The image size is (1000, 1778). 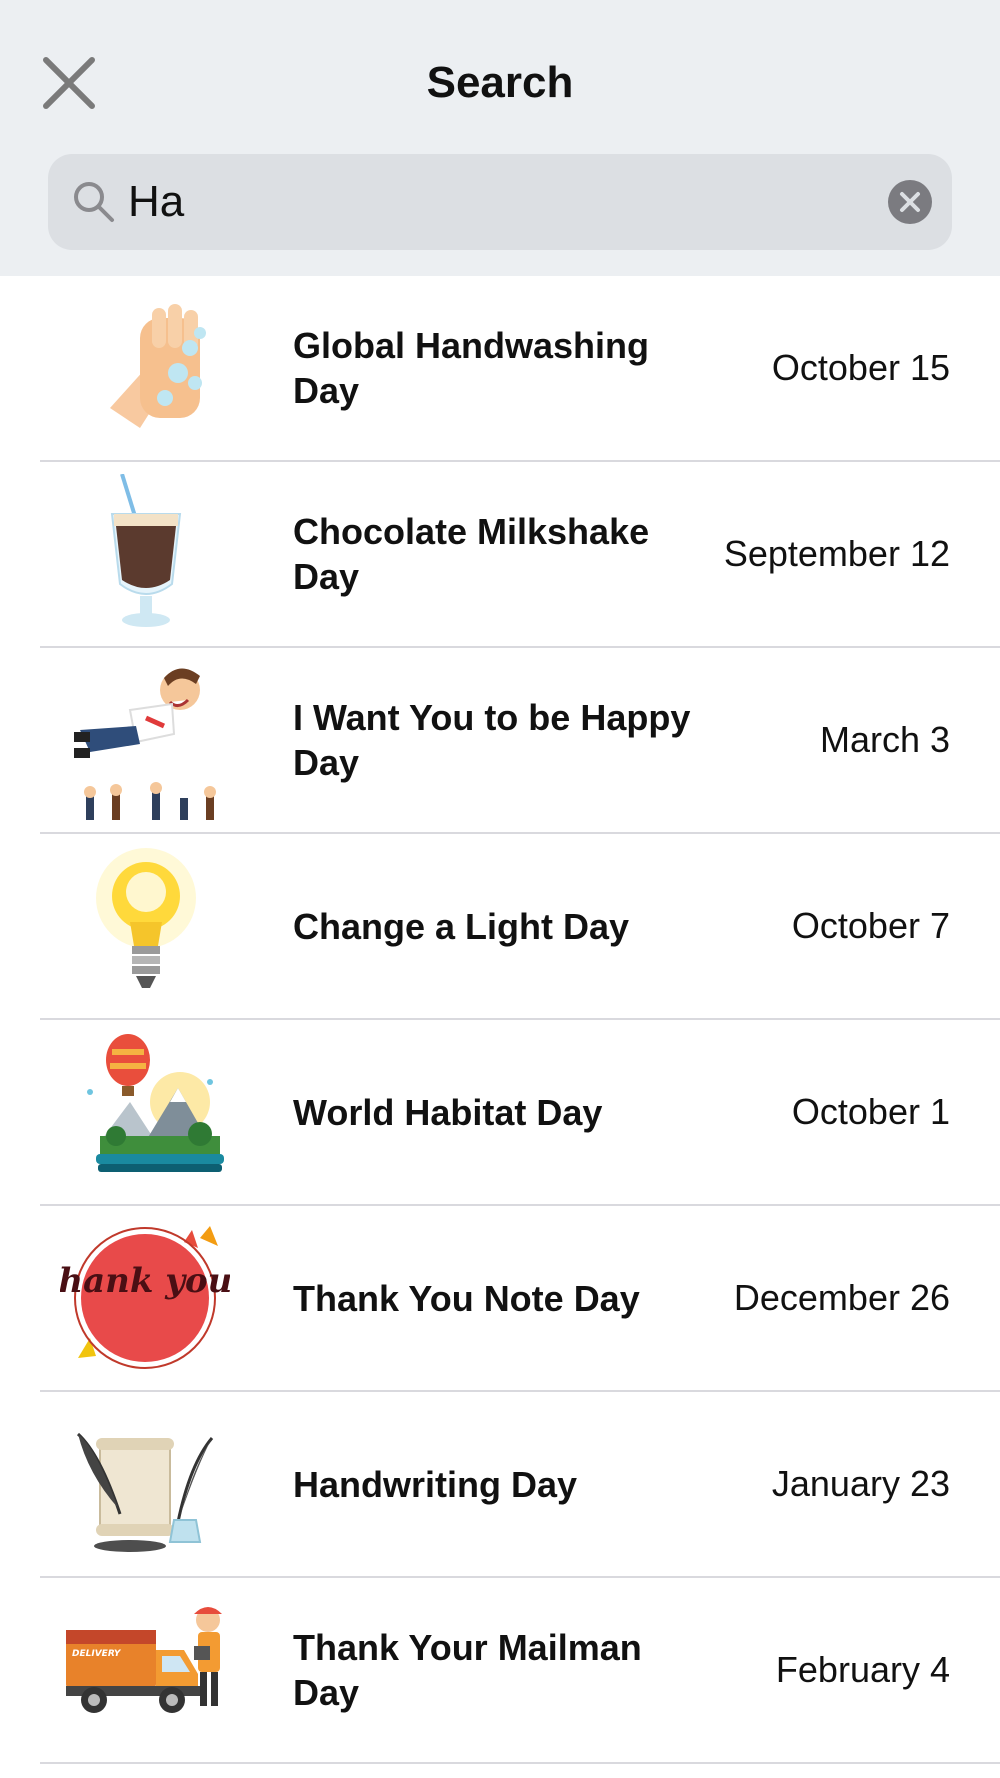 I want to click on thank-text: thank you!, so click(x=145, y=1281).